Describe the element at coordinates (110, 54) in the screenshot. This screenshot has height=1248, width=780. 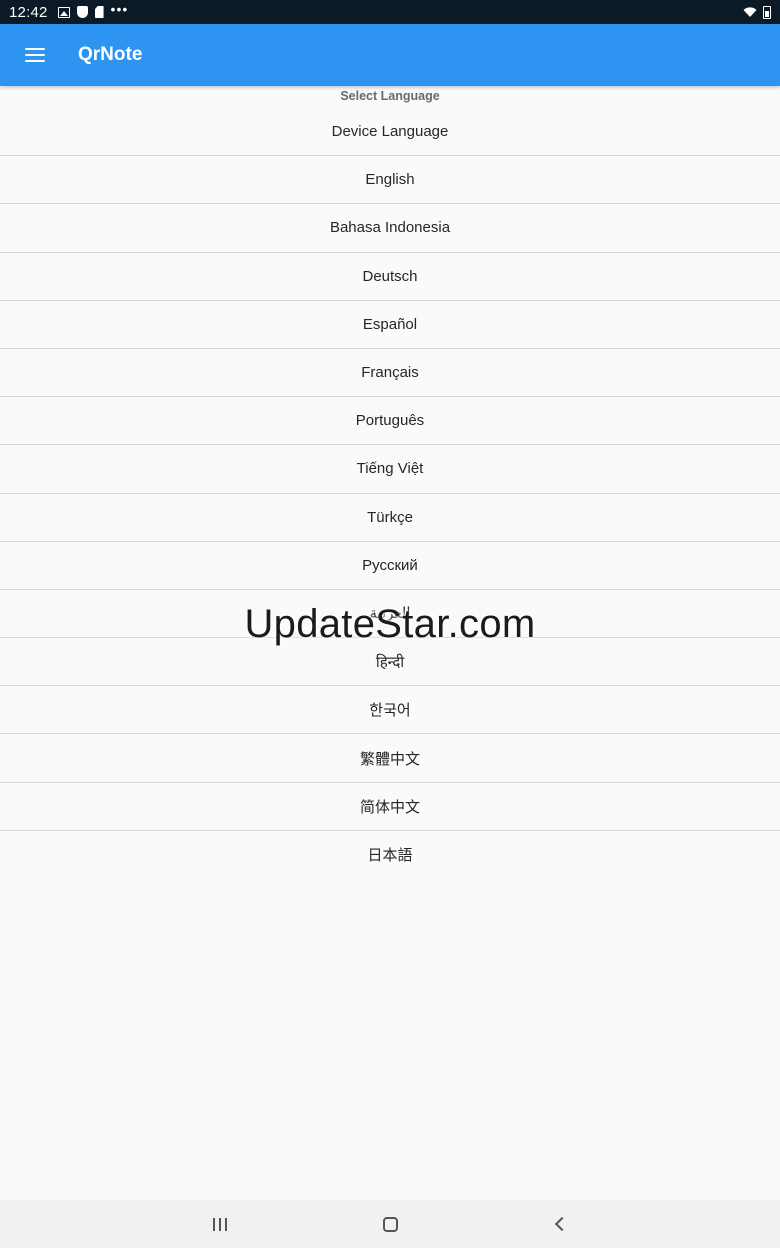
I see `app-title: QrNote` at that location.